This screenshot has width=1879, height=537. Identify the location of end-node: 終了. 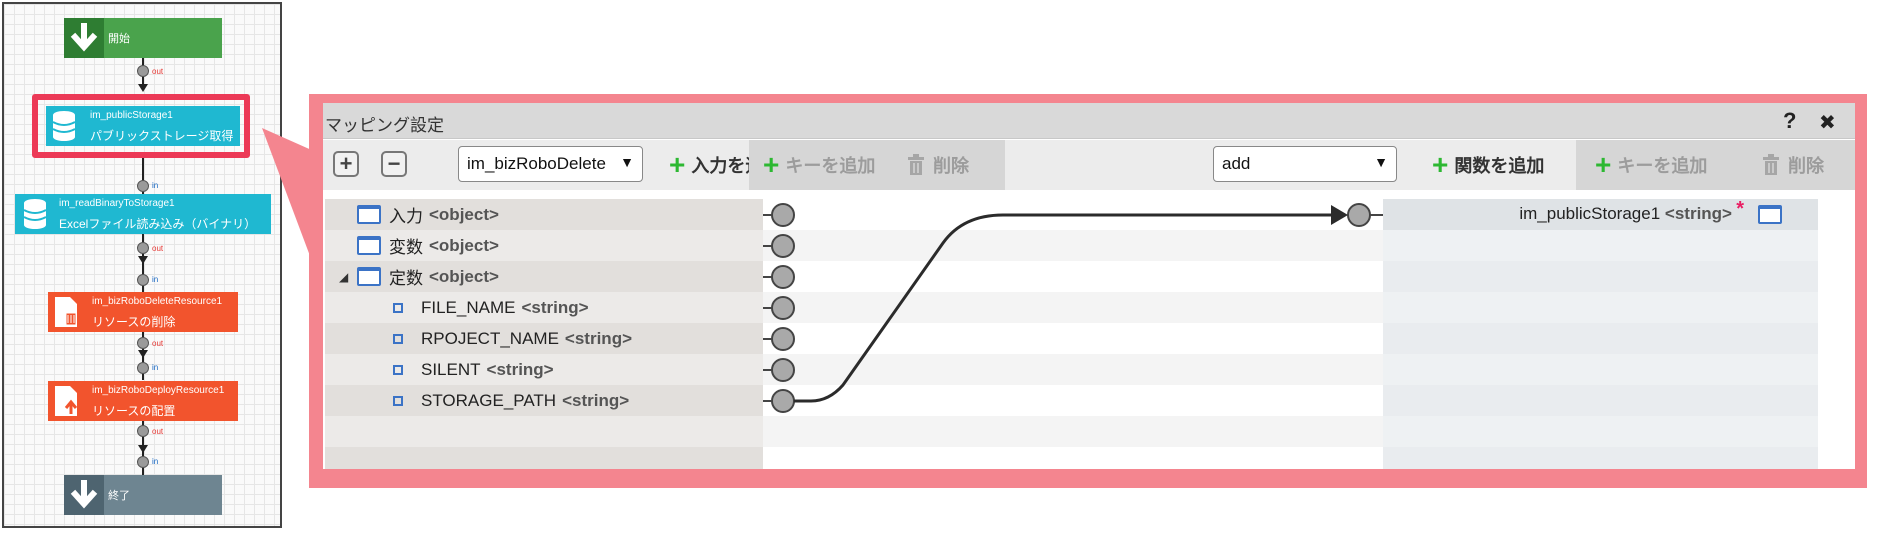
(143, 495).